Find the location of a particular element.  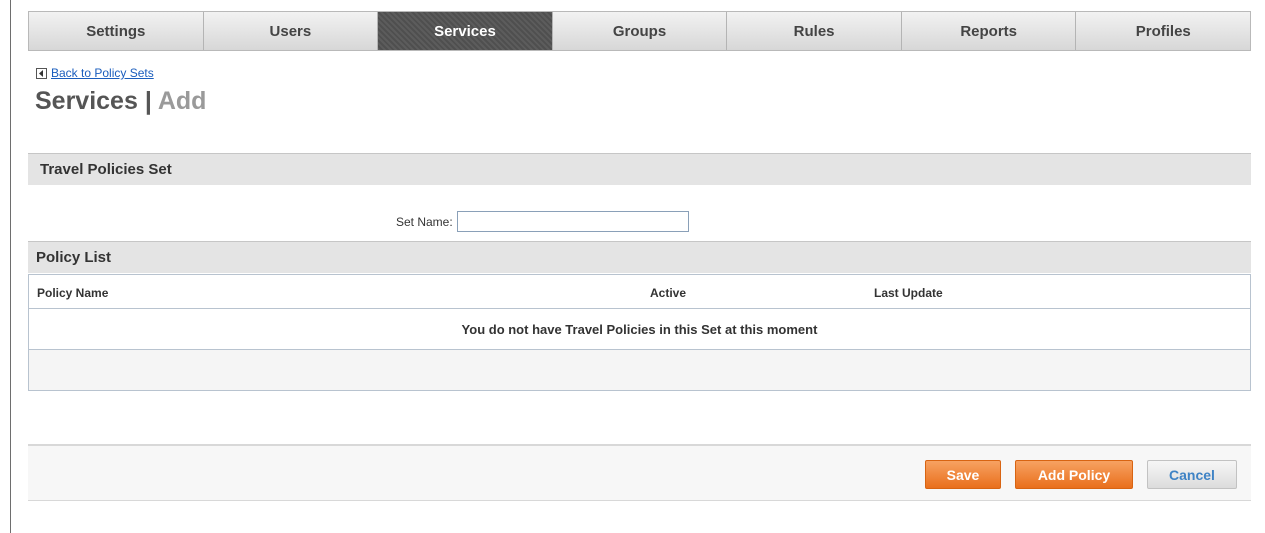

travel-policies-set-title: Travel Policies Set is located at coordinates (106, 169).